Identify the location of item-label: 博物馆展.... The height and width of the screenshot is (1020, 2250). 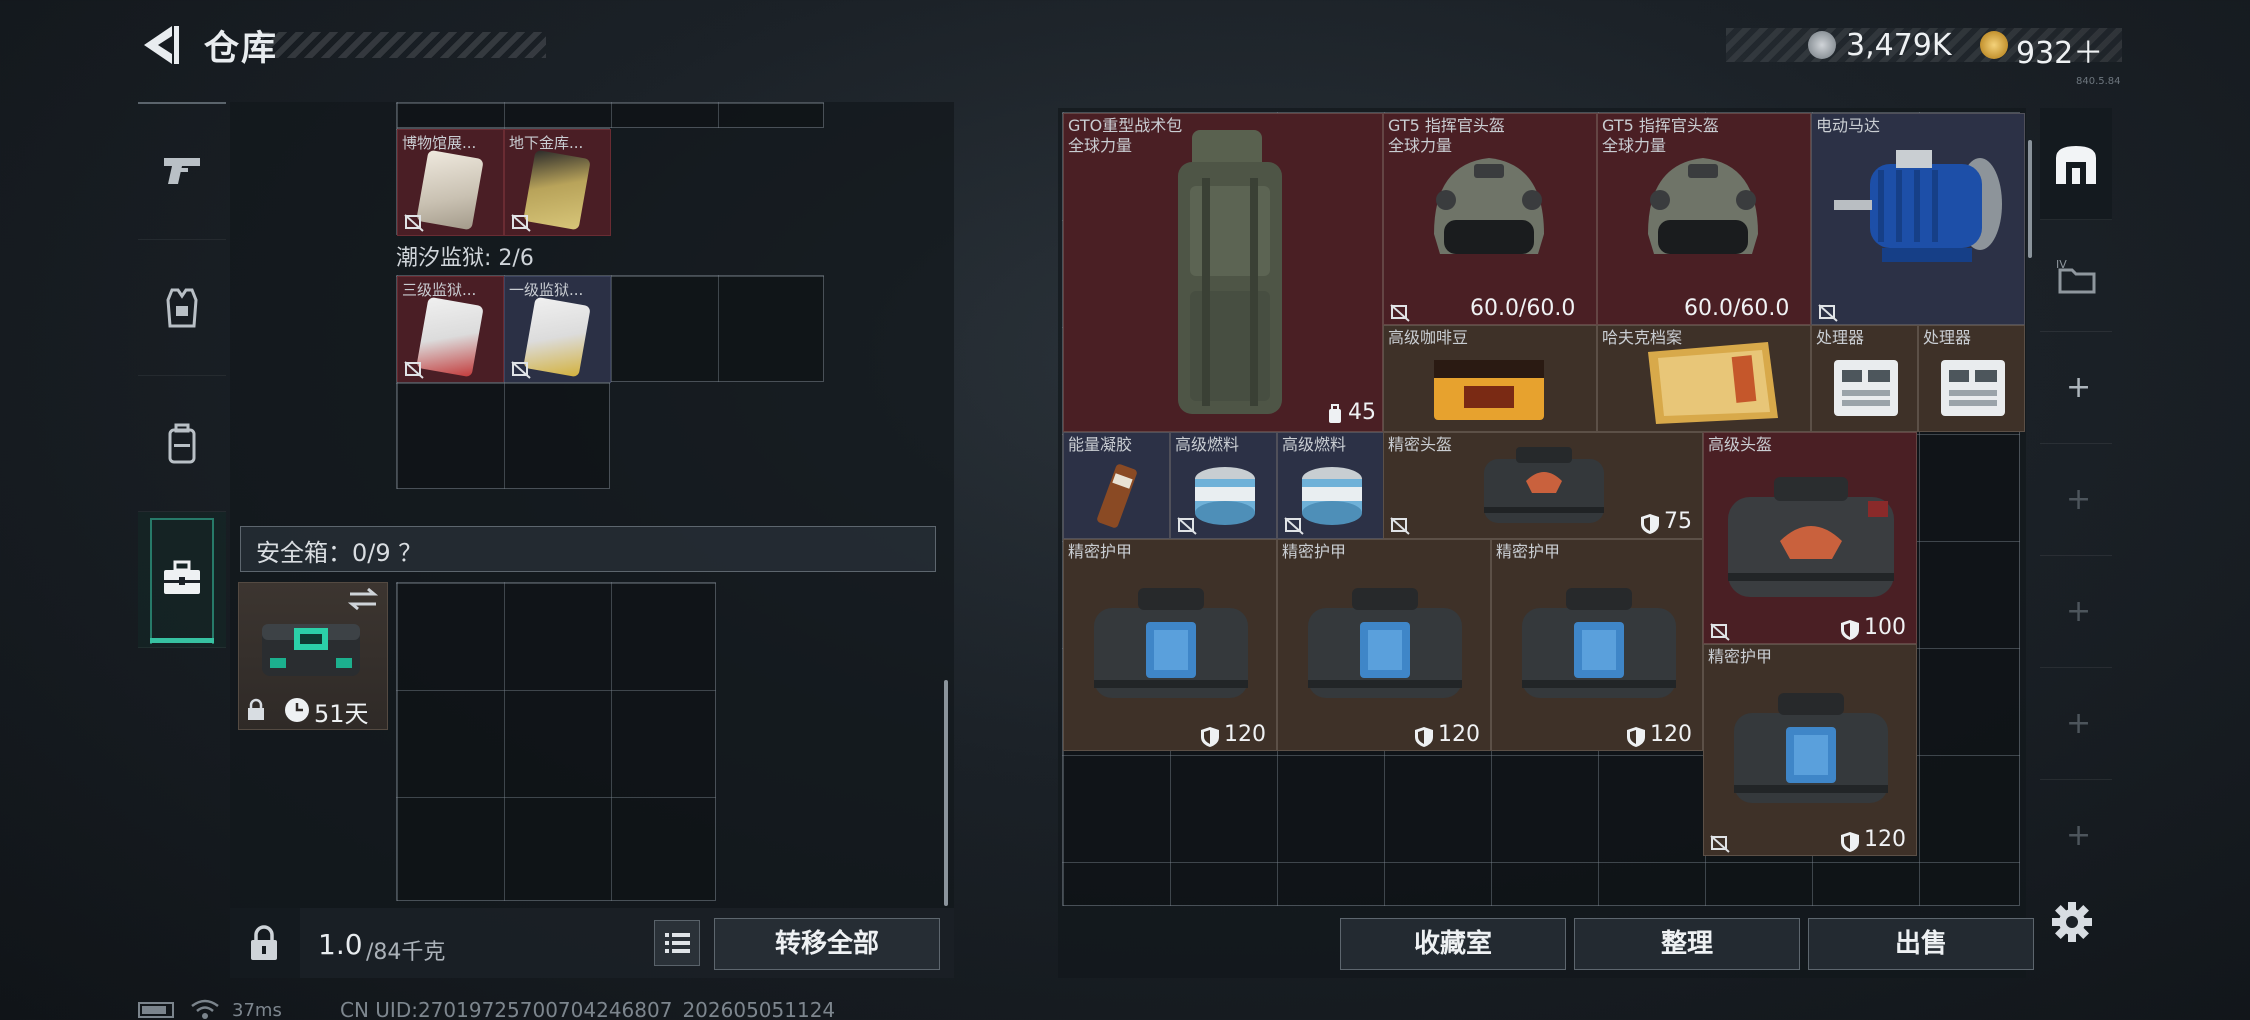
(439, 143).